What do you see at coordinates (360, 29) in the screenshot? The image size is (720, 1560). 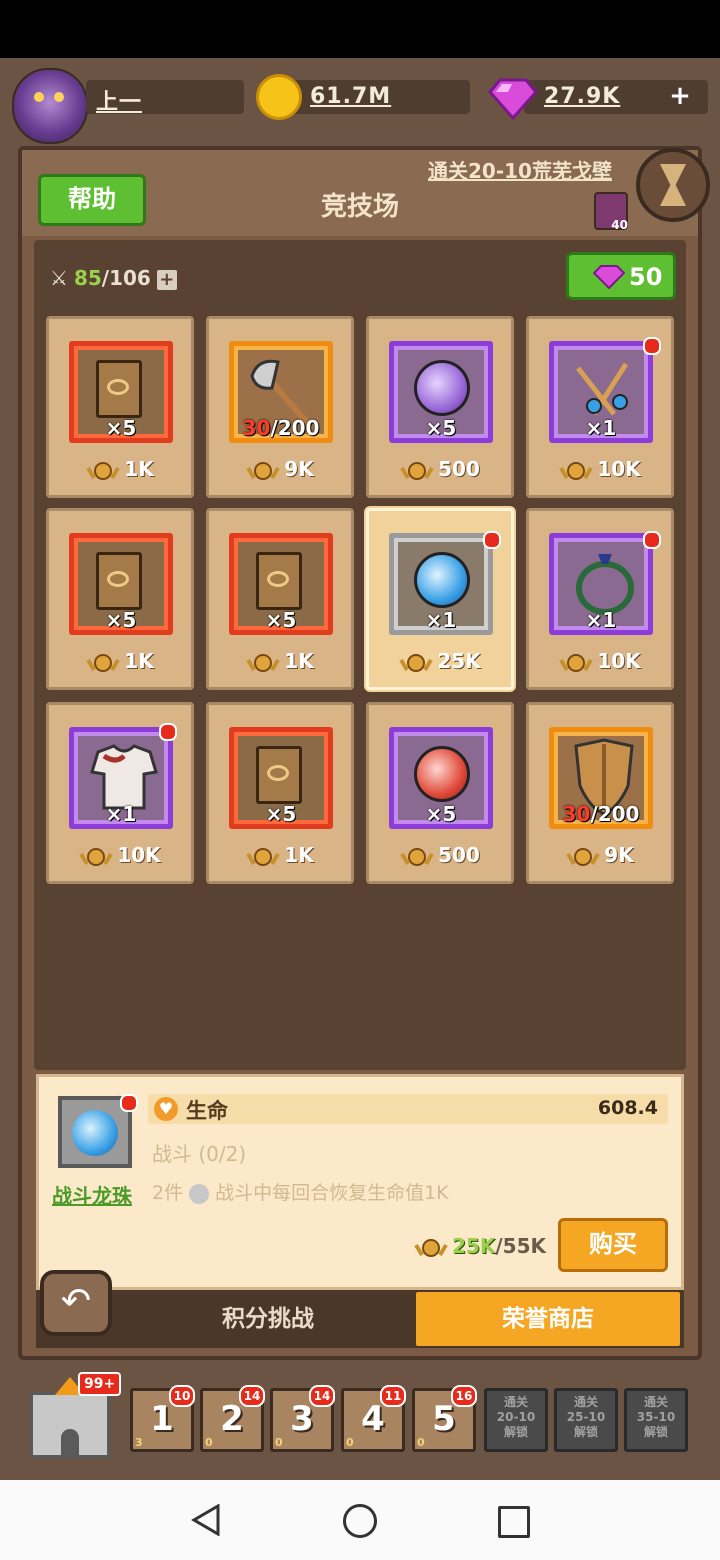 I see `status-bar` at bounding box center [360, 29].